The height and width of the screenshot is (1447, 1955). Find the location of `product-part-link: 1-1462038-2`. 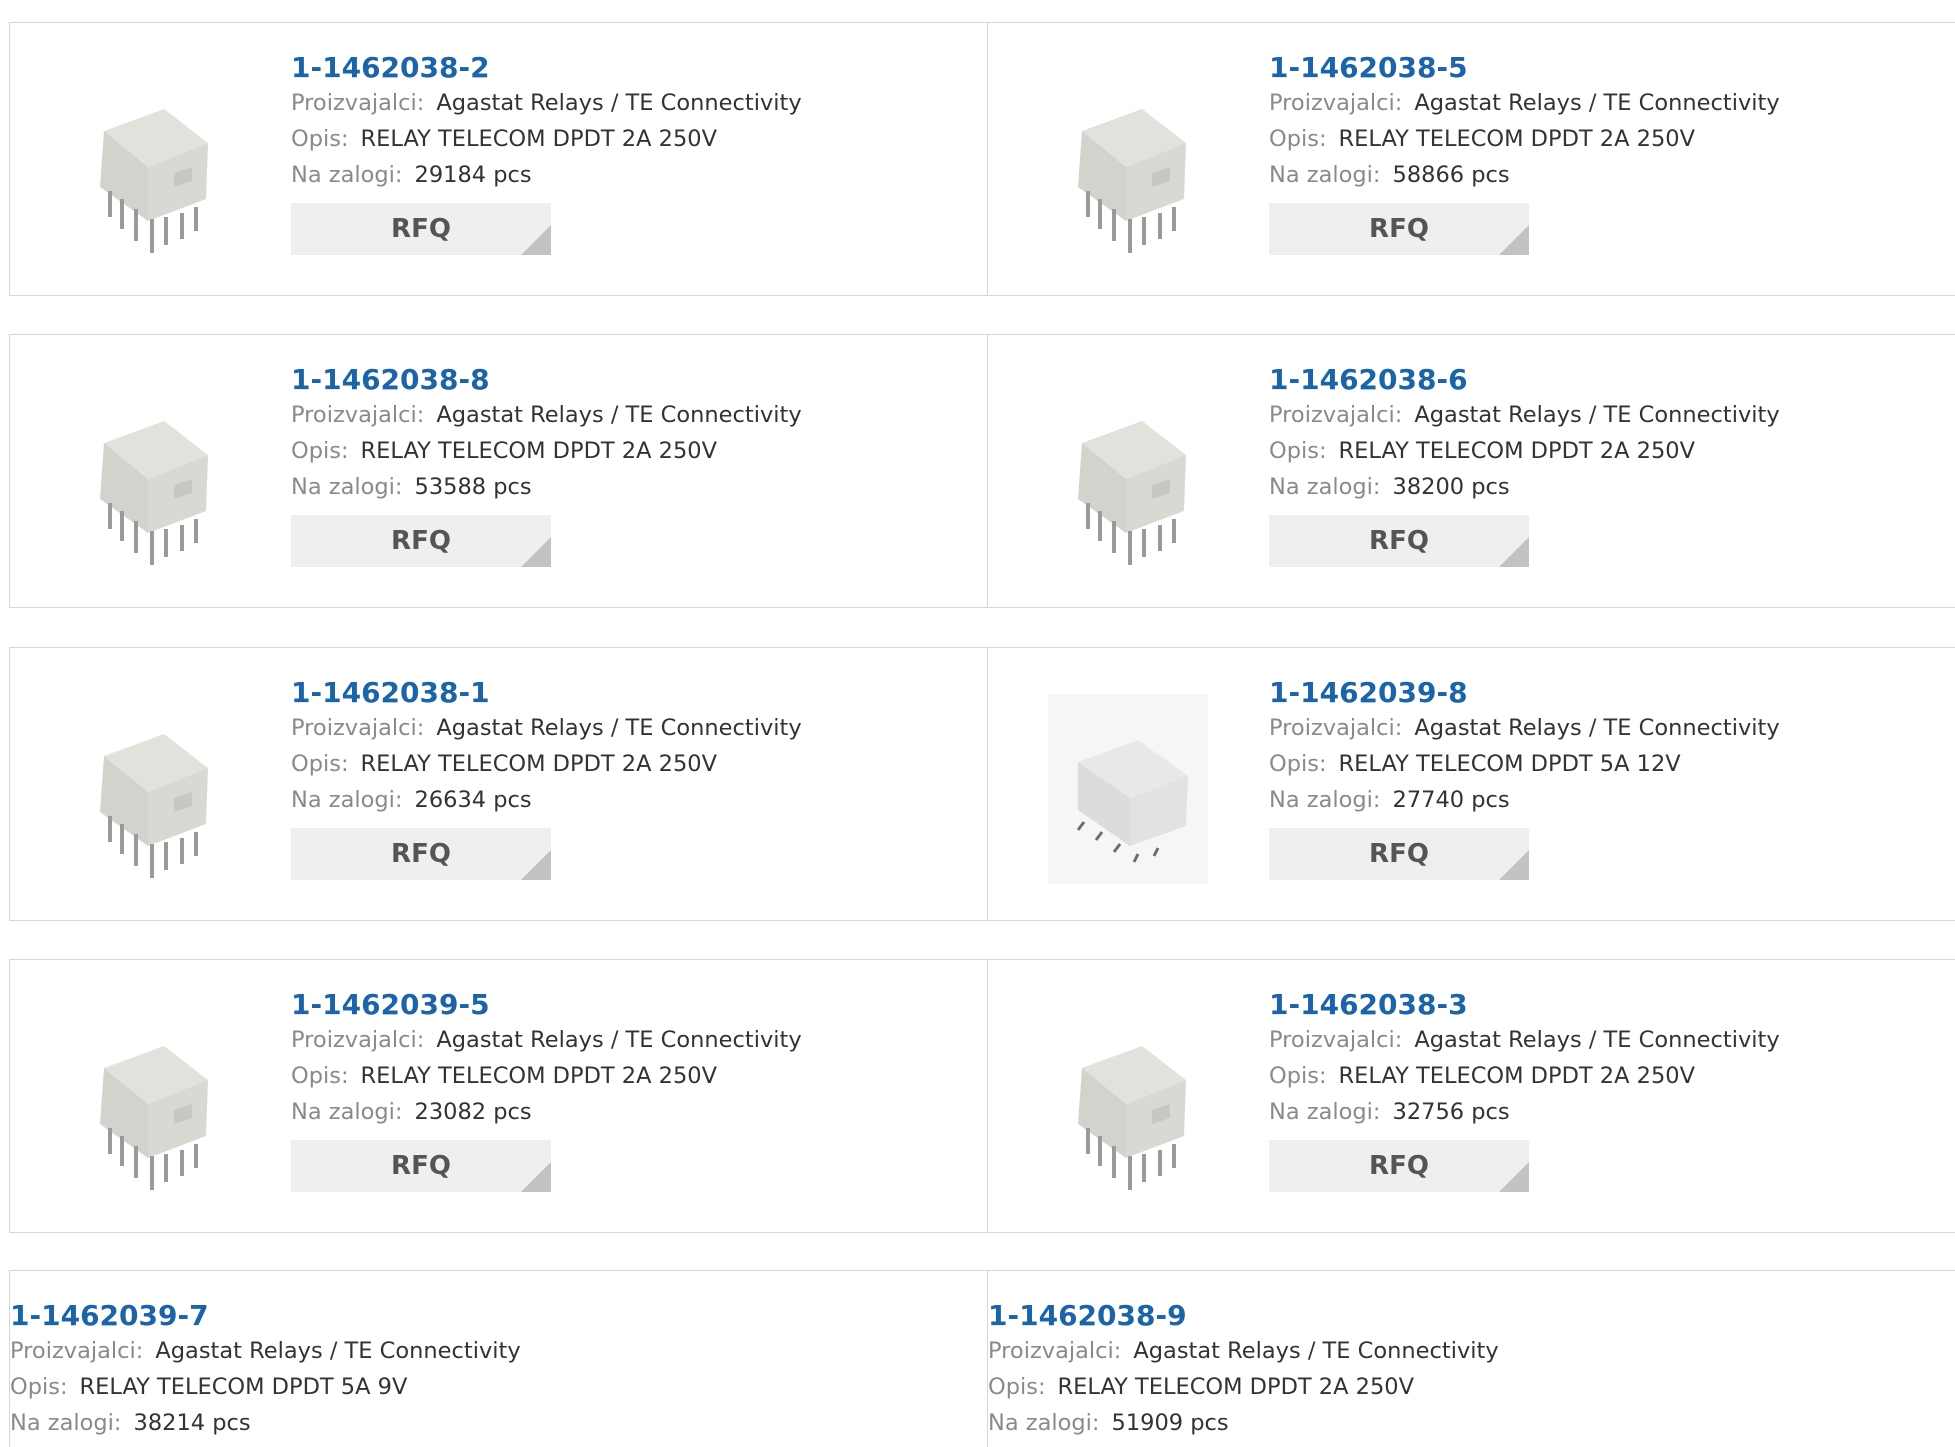

product-part-link: 1-1462038-2 is located at coordinates (546, 68).